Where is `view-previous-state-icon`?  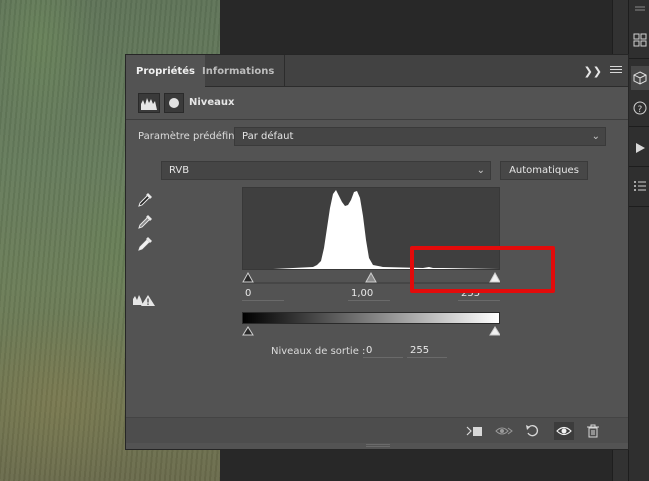
view-previous-state-icon is located at coordinates (504, 431).